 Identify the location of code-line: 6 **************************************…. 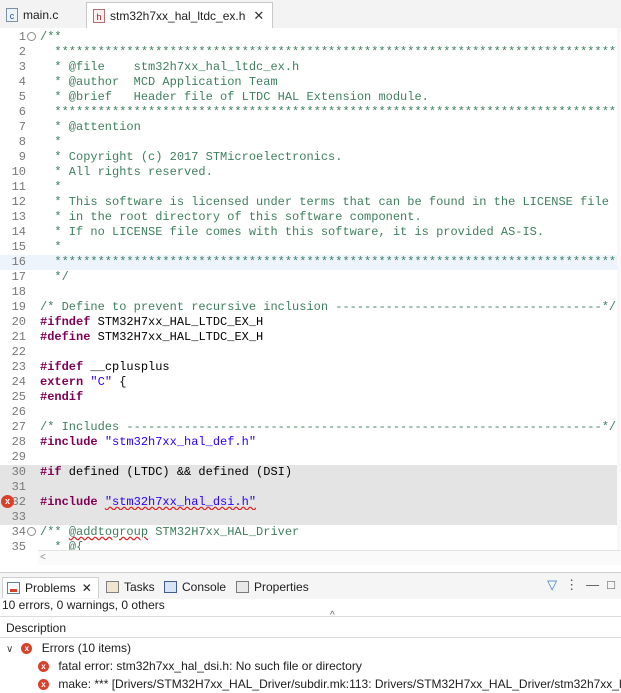
(310, 112).